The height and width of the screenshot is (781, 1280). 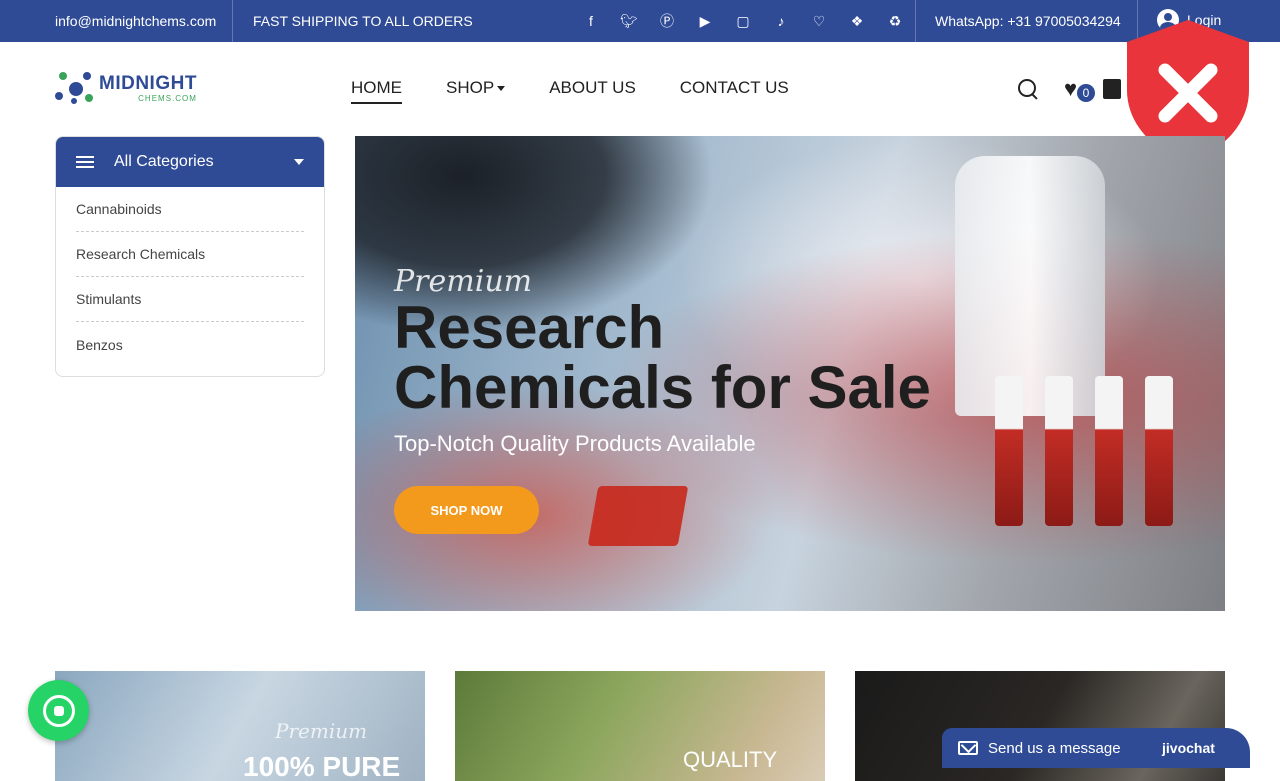 I want to click on twitter-icon: 🐦︎, so click(x=629, y=21).